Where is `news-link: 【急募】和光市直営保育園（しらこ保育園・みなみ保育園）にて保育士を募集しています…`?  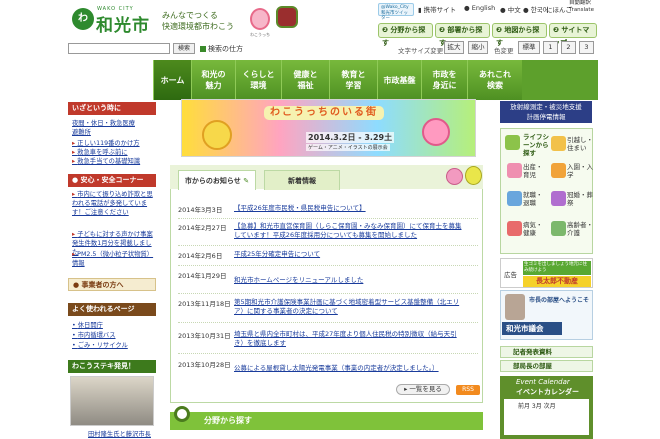
news-link: 【急募】和光市直営保育園（しらこ保育園・みなみ保育園）にて保育士を募集しています… is located at coordinates (350, 231).